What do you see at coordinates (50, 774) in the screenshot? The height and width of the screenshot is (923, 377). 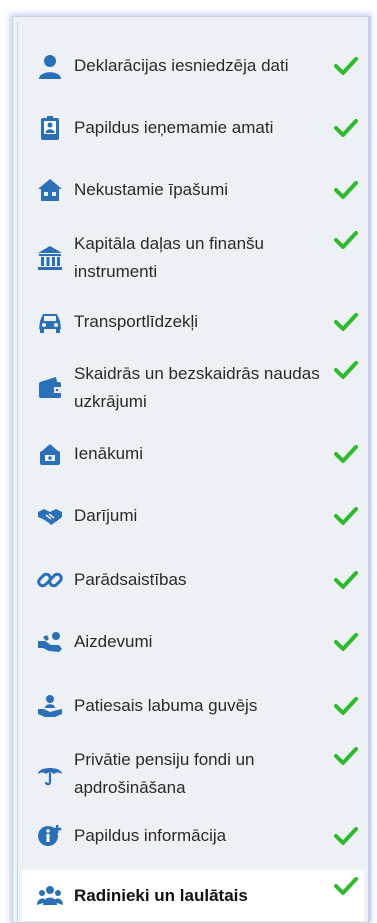 I see `umbrella-icon` at bounding box center [50, 774].